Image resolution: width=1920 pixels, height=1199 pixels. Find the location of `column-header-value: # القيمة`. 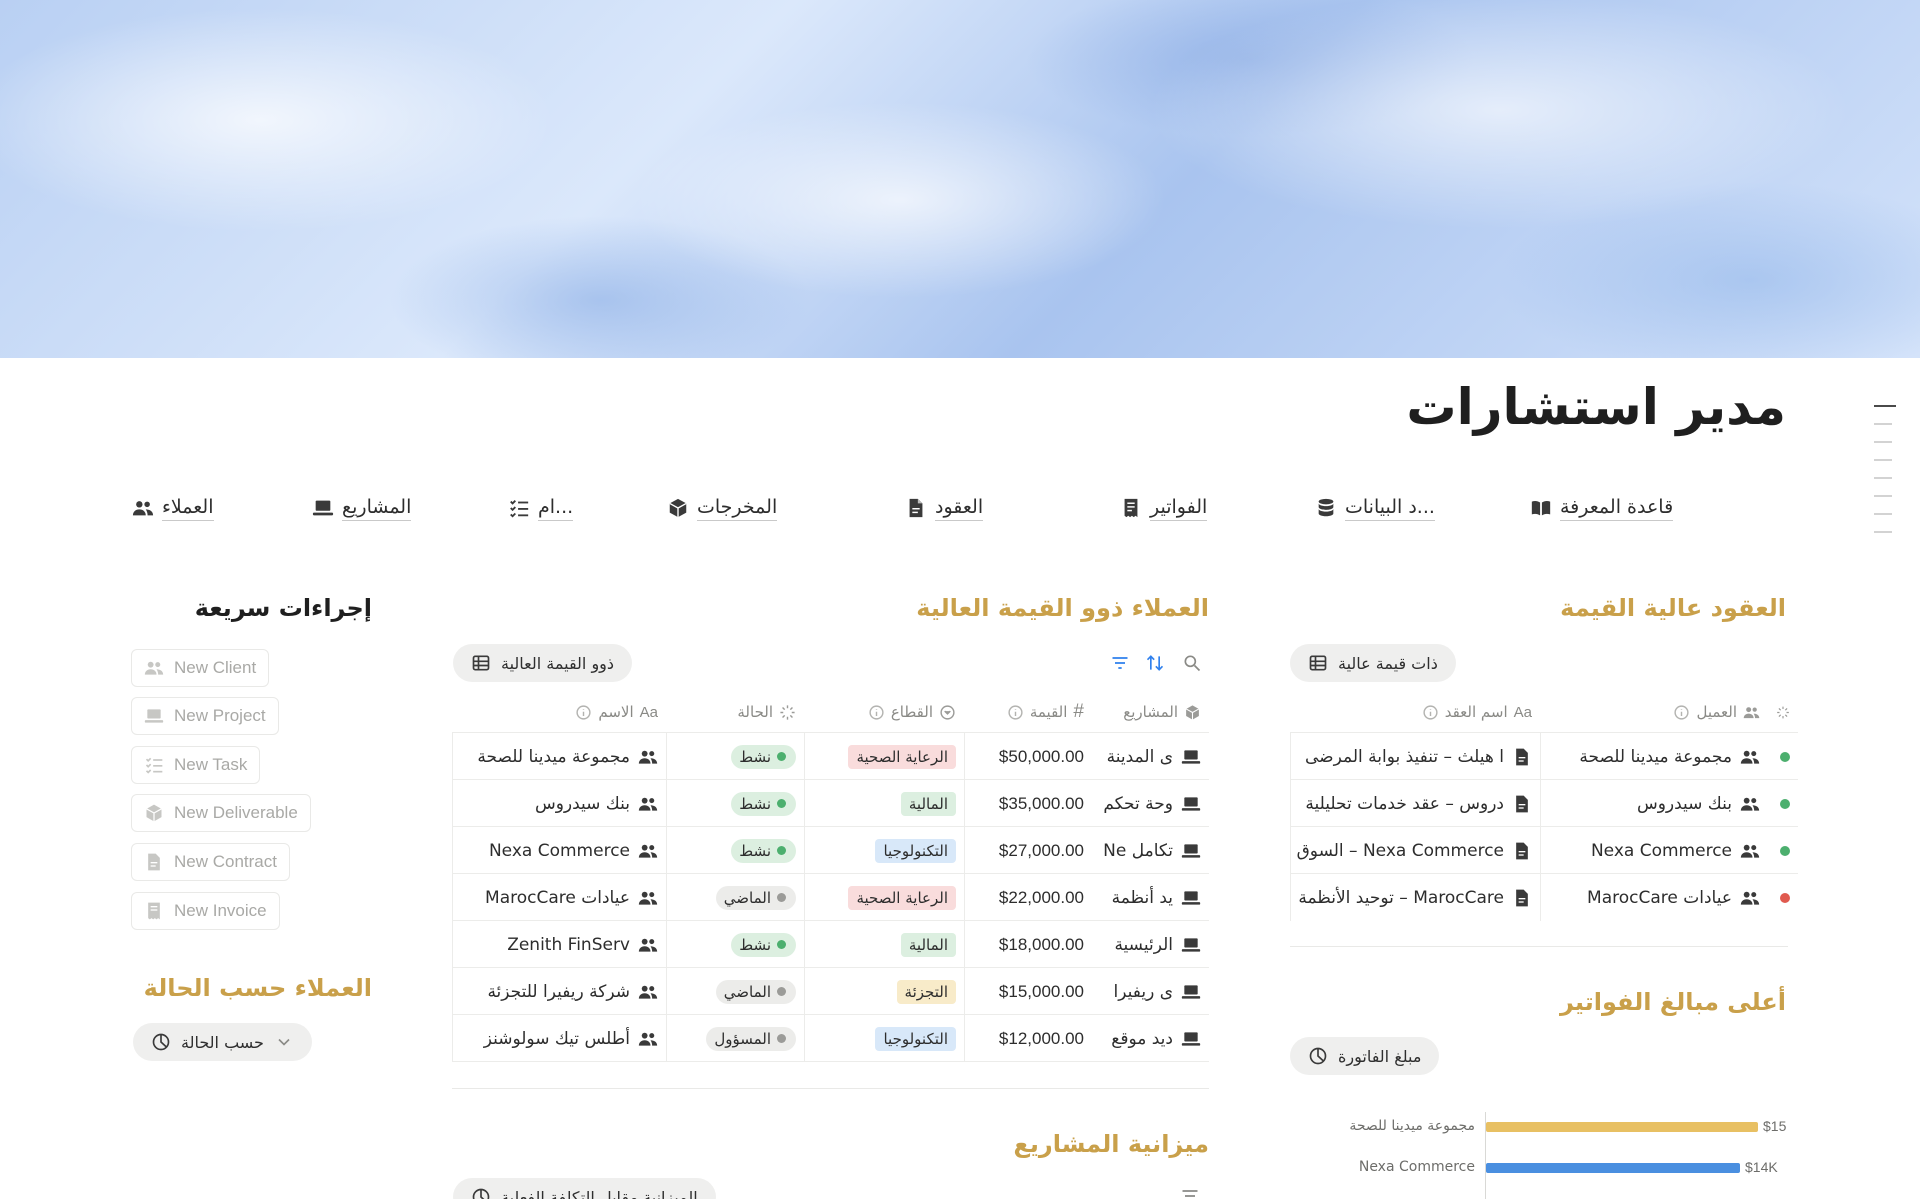

column-header-value: # القيمة is located at coordinates (1028, 712).